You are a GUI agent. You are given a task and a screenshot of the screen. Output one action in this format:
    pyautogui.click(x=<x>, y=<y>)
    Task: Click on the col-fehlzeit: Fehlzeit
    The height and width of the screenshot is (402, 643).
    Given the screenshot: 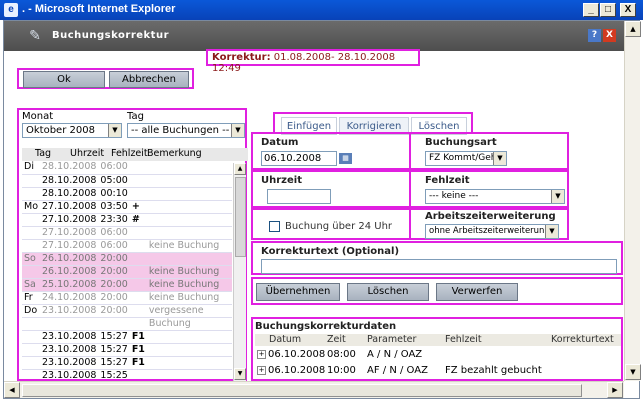 What is the action you would take?
    pyautogui.click(x=129, y=153)
    